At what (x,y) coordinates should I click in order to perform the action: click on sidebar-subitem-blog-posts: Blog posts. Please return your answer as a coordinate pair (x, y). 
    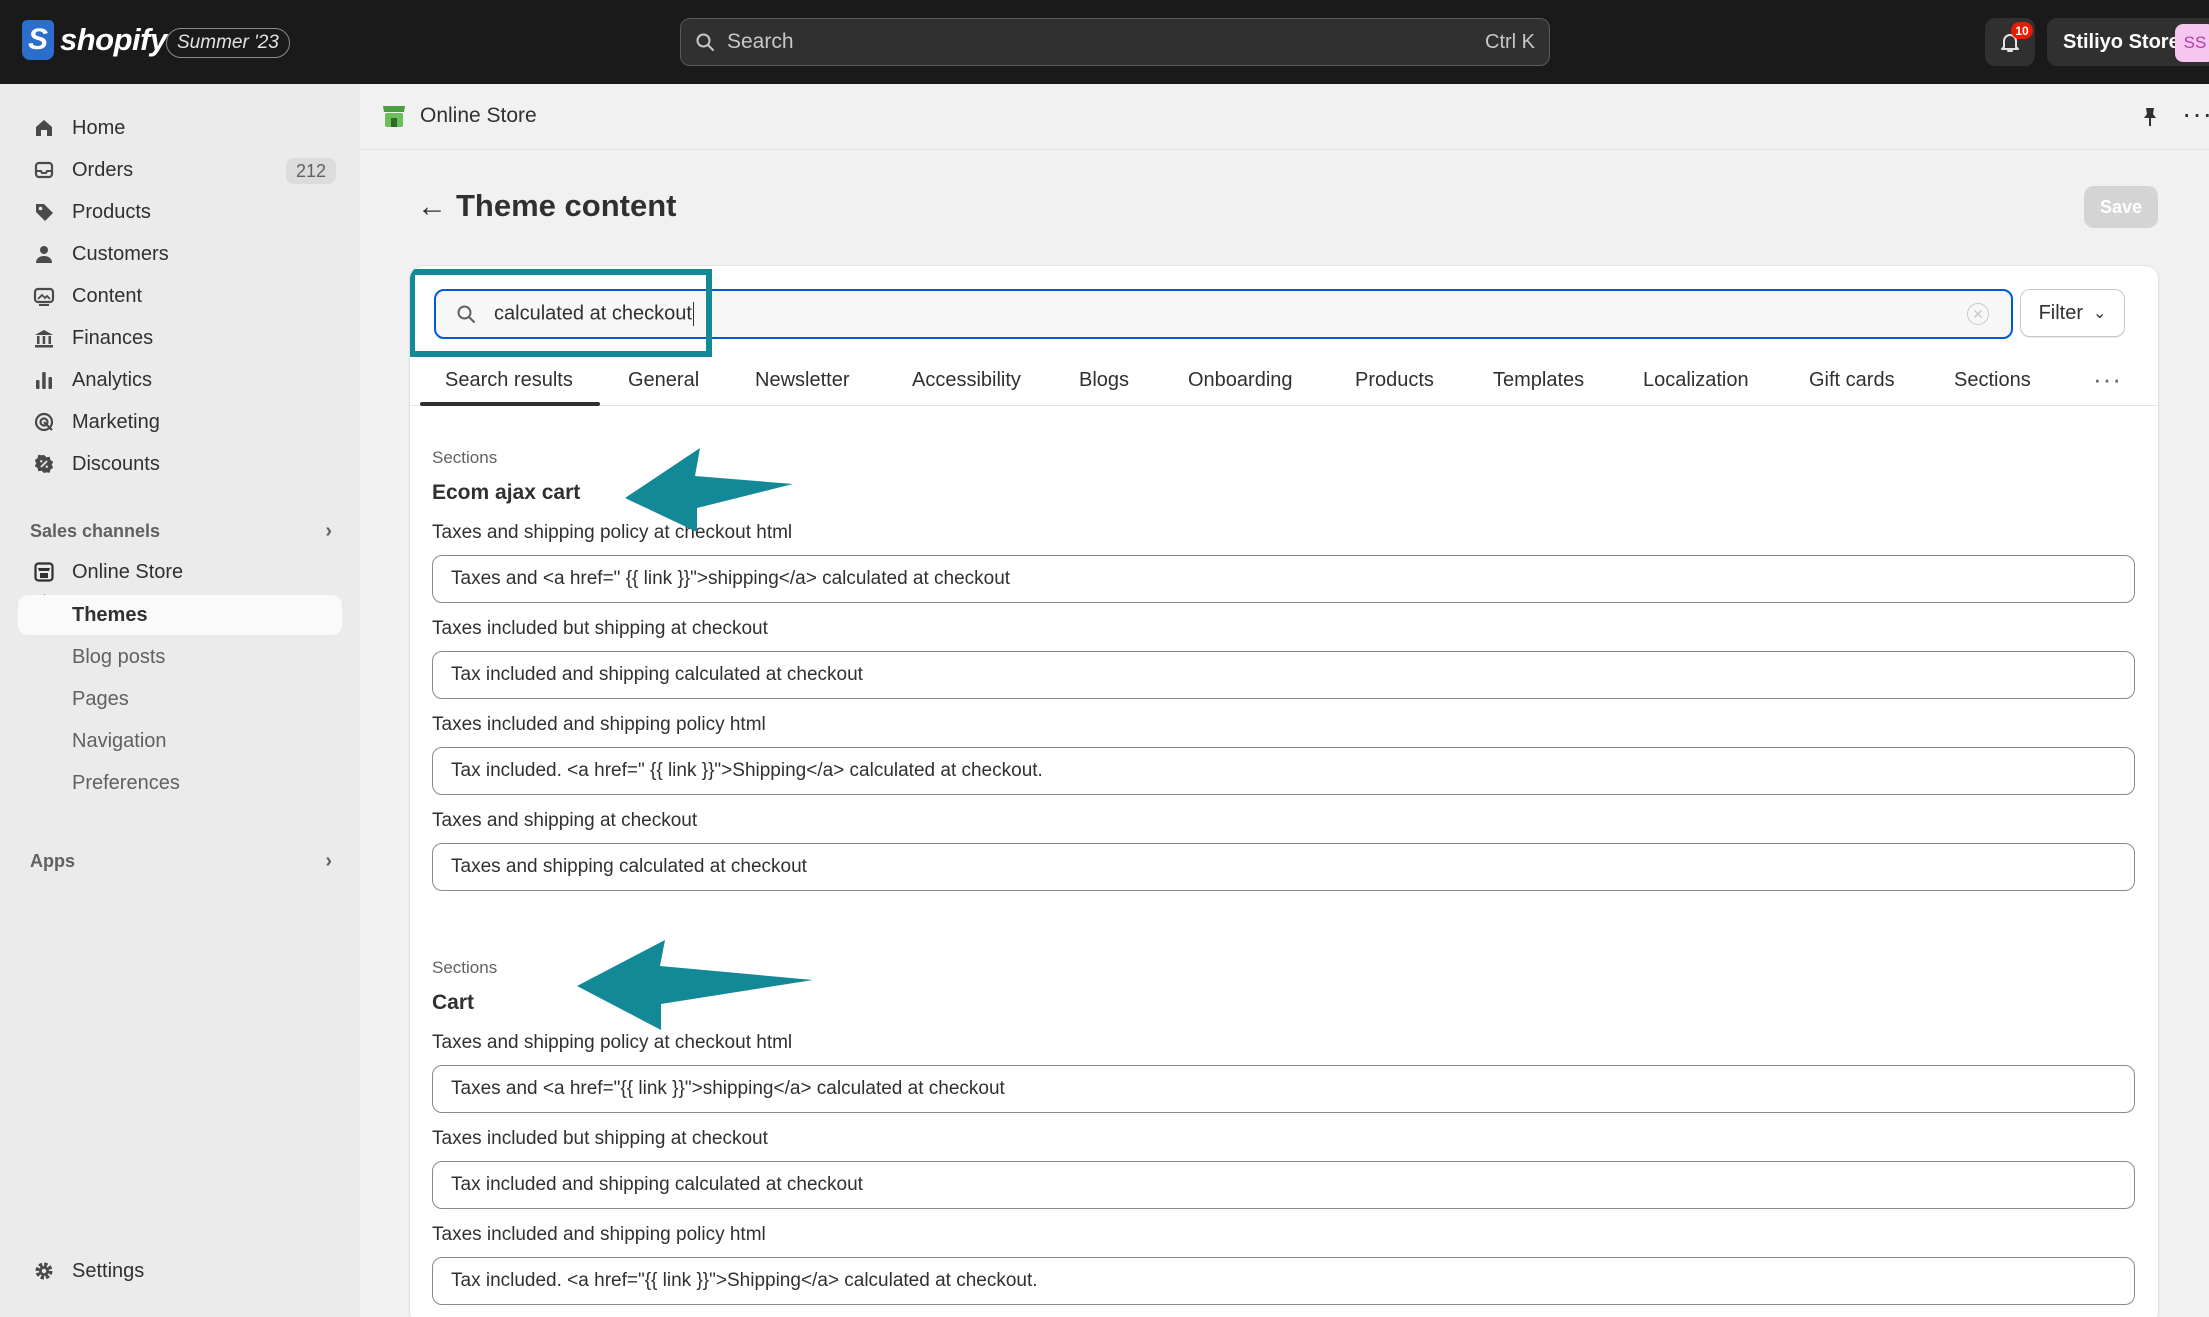
    Looking at the image, I should click on (180, 657).